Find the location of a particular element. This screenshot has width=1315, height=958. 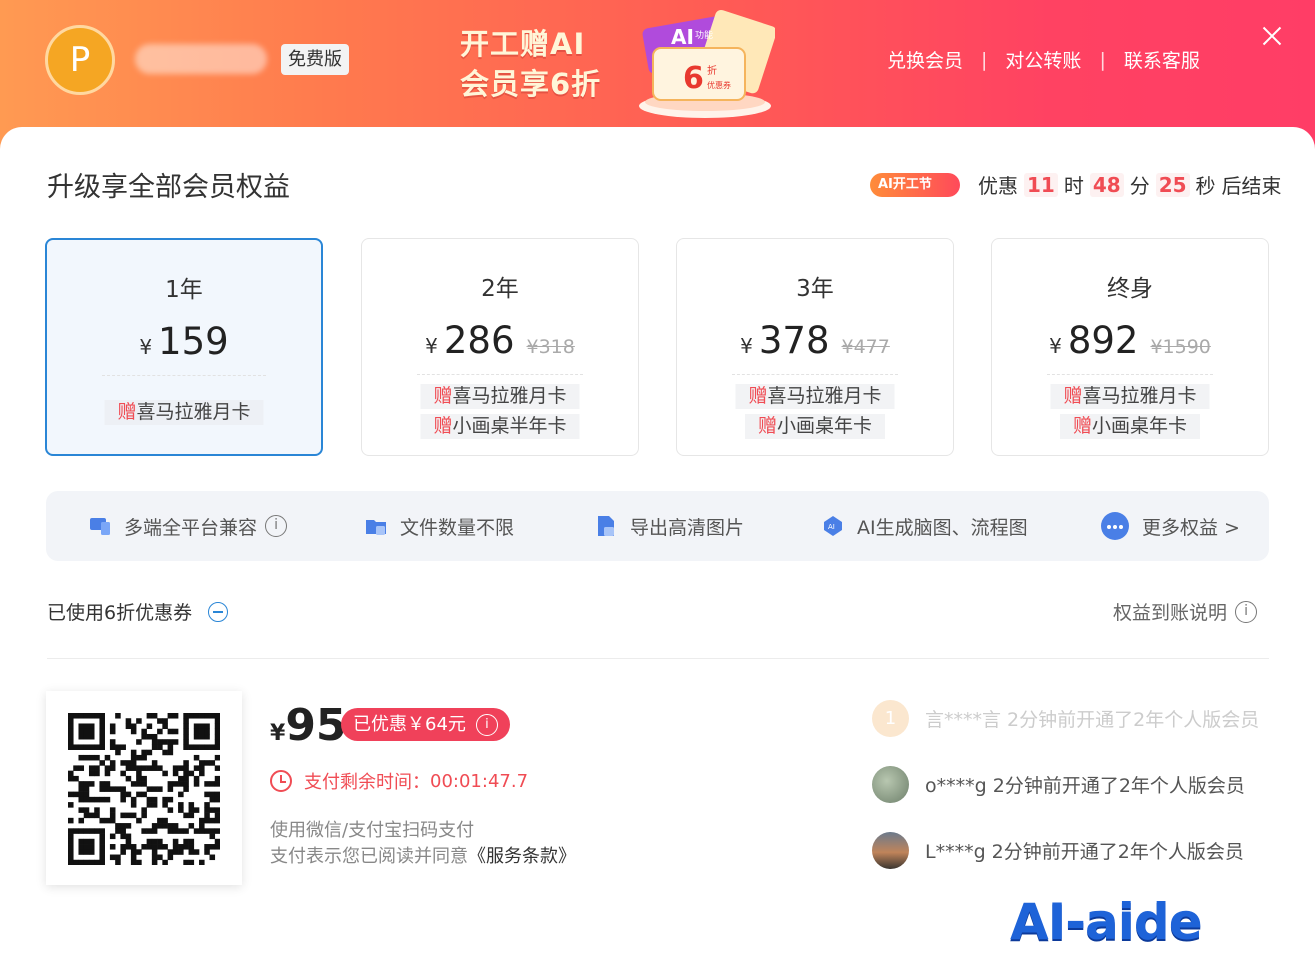

countdown-hours-unit: 时 is located at coordinates (1073, 186).